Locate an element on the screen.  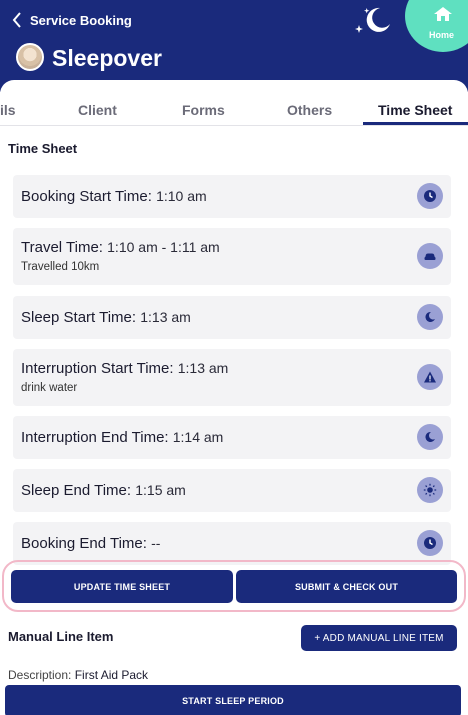
add-manual-line-item-button: + ADD MANUAL LINE ITEM is located at coordinates (379, 638).